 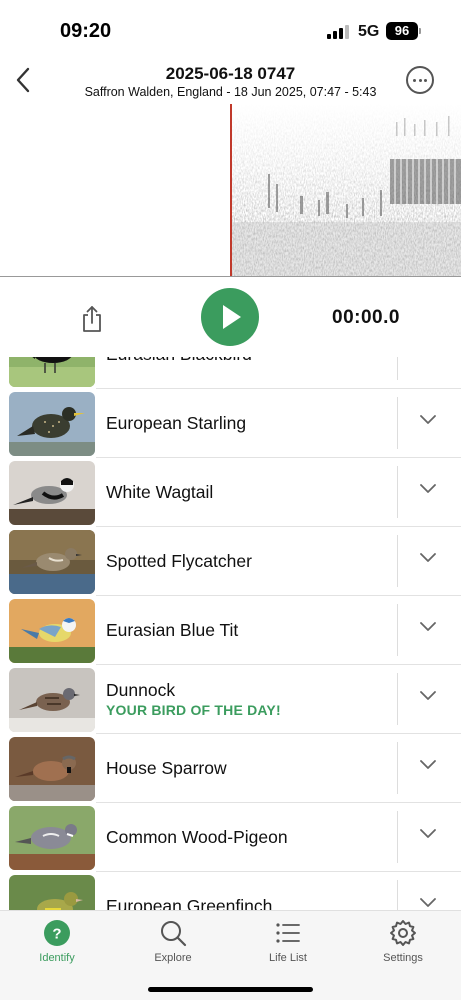 I want to click on species-name: House Sparrow, so click(x=166, y=768).